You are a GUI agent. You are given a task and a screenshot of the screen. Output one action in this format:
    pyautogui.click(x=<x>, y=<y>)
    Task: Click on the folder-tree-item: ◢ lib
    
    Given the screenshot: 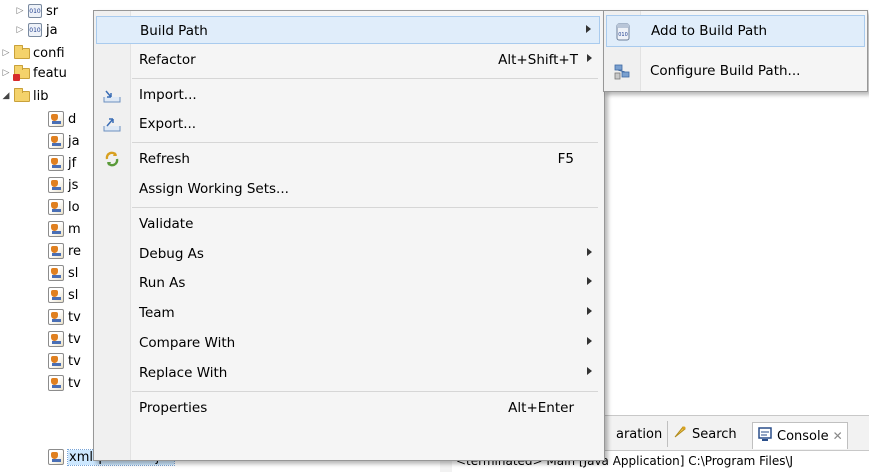 What is the action you would take?
    pyautogui.click(x=24, y=96)
    